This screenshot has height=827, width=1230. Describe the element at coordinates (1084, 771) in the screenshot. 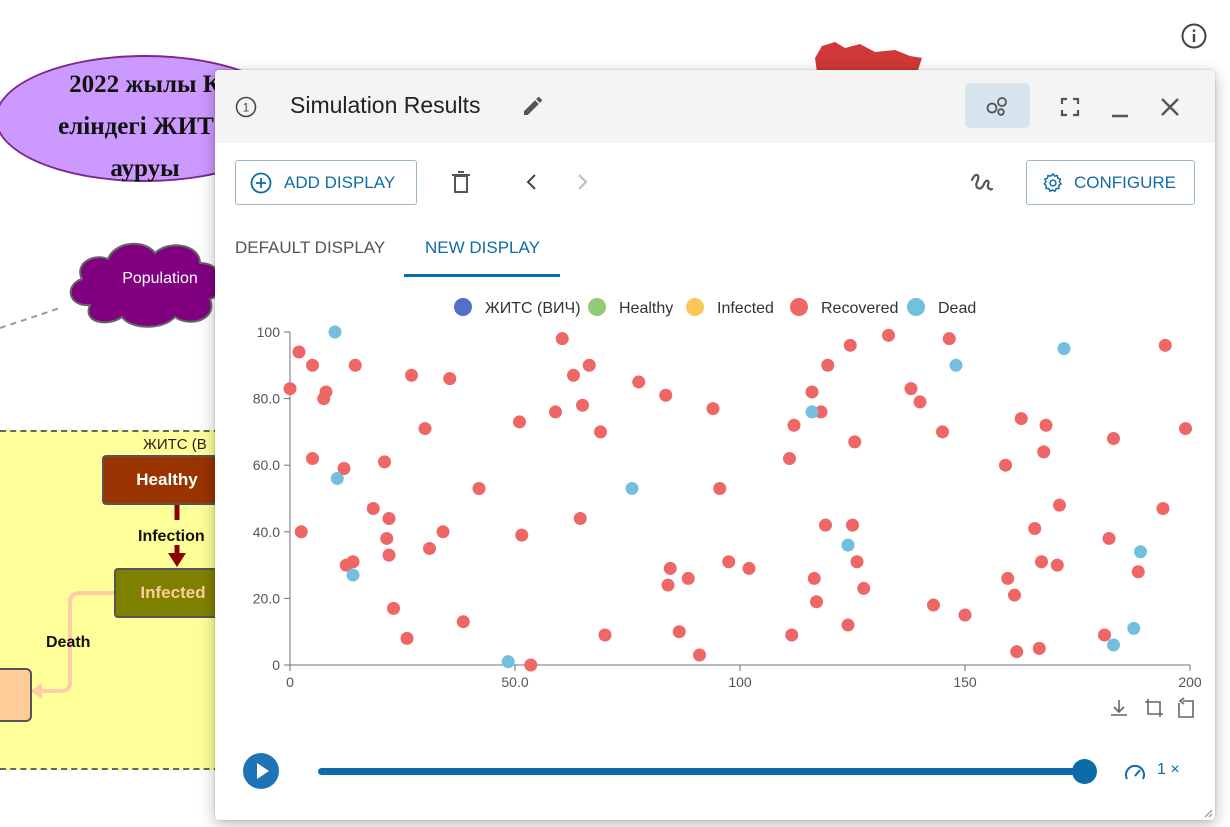

I see `playback-slider-thumb` at that location.